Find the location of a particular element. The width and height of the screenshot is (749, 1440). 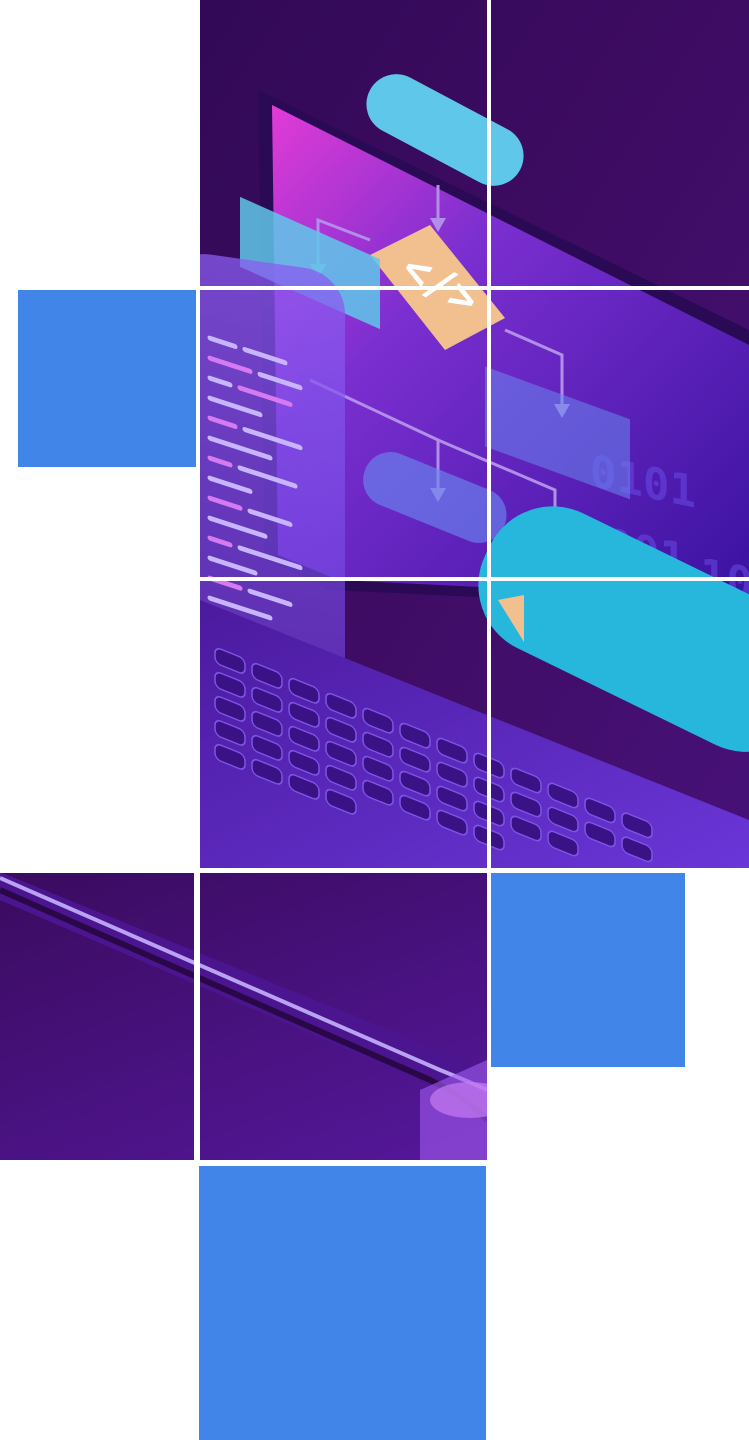

blue-square-right is located at coordinates (588, 970).